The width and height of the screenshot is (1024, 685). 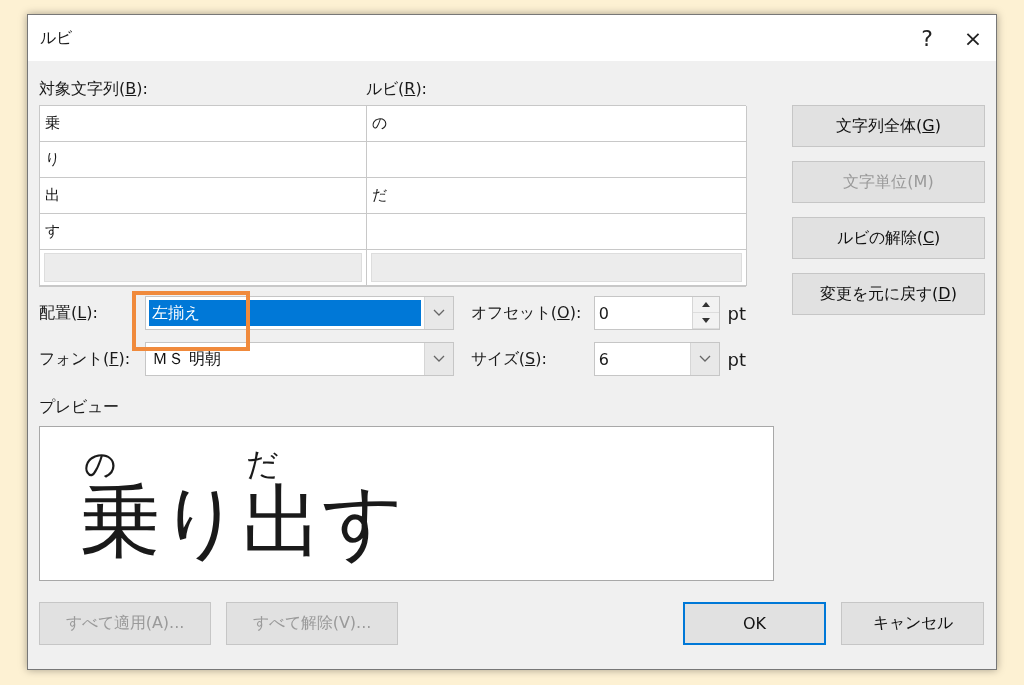 I want to click on dropdown-value: ＭＳ 明朝, so click(x=186, y=358).